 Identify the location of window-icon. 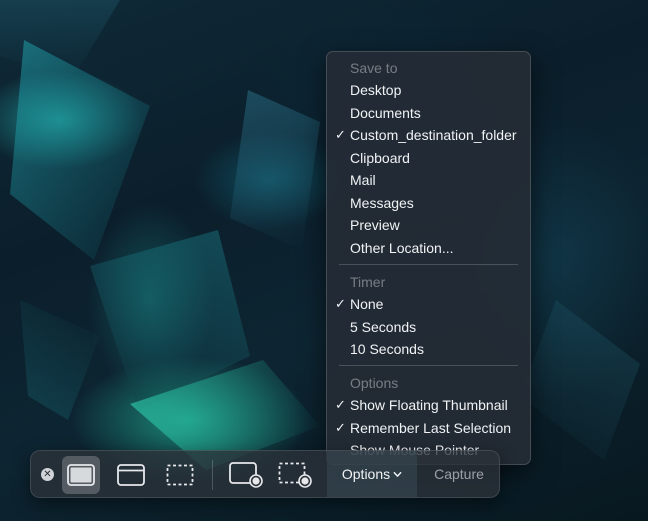
(131, 475).